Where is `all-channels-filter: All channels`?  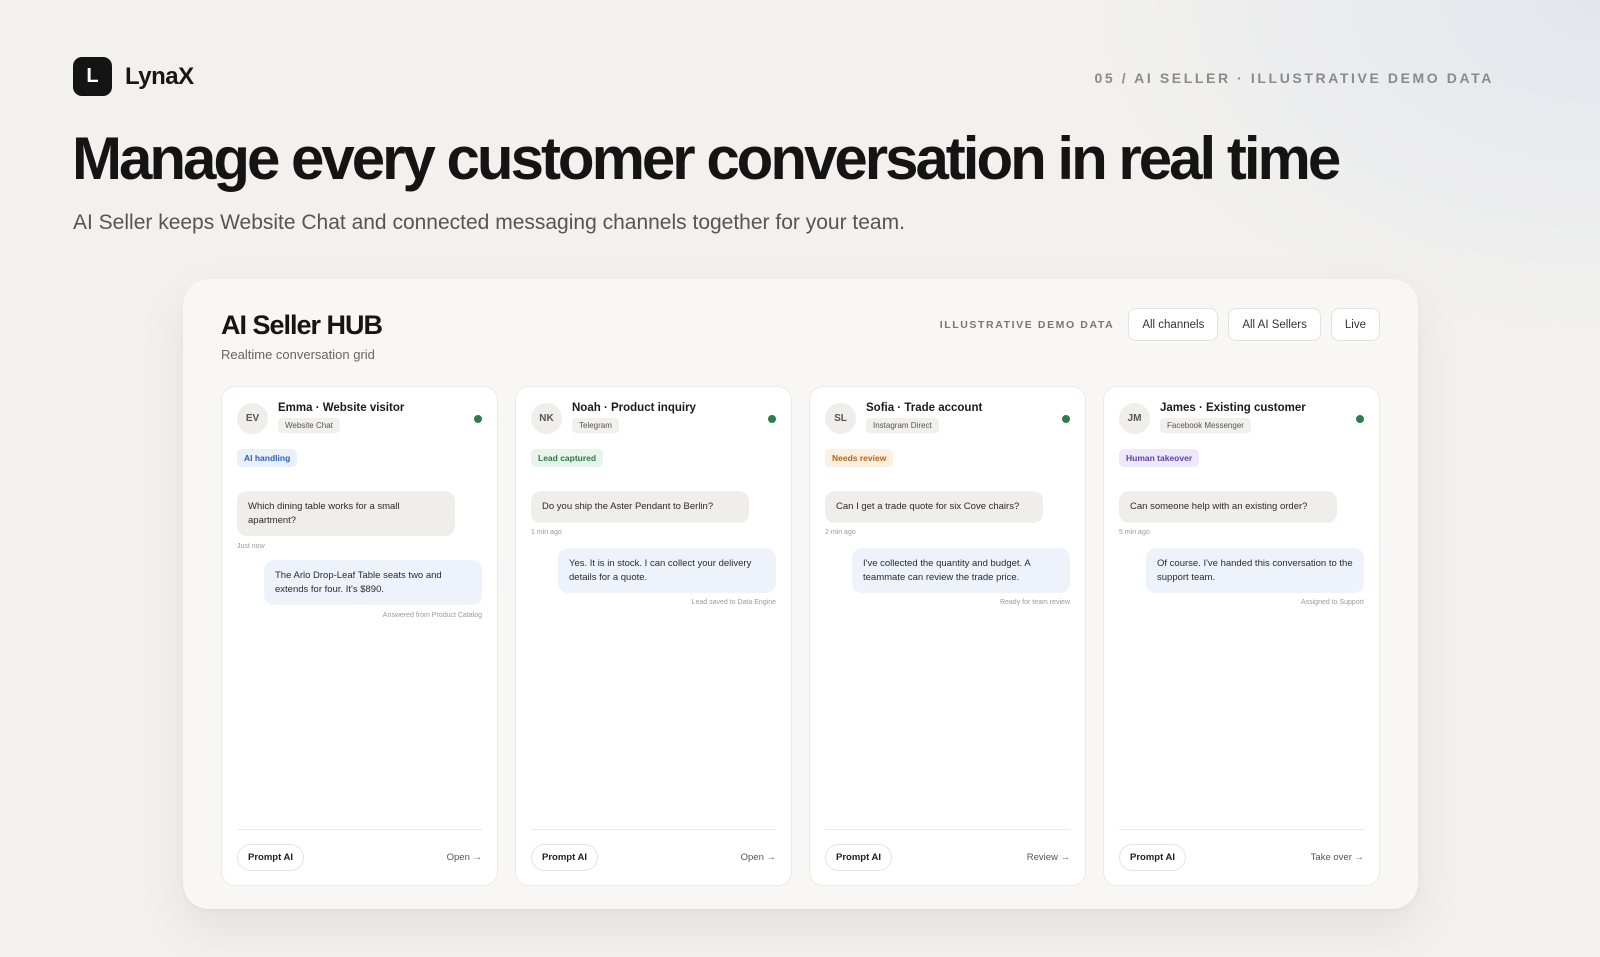 all-channels-filter: All channels is located at coordinates (1173, 324).